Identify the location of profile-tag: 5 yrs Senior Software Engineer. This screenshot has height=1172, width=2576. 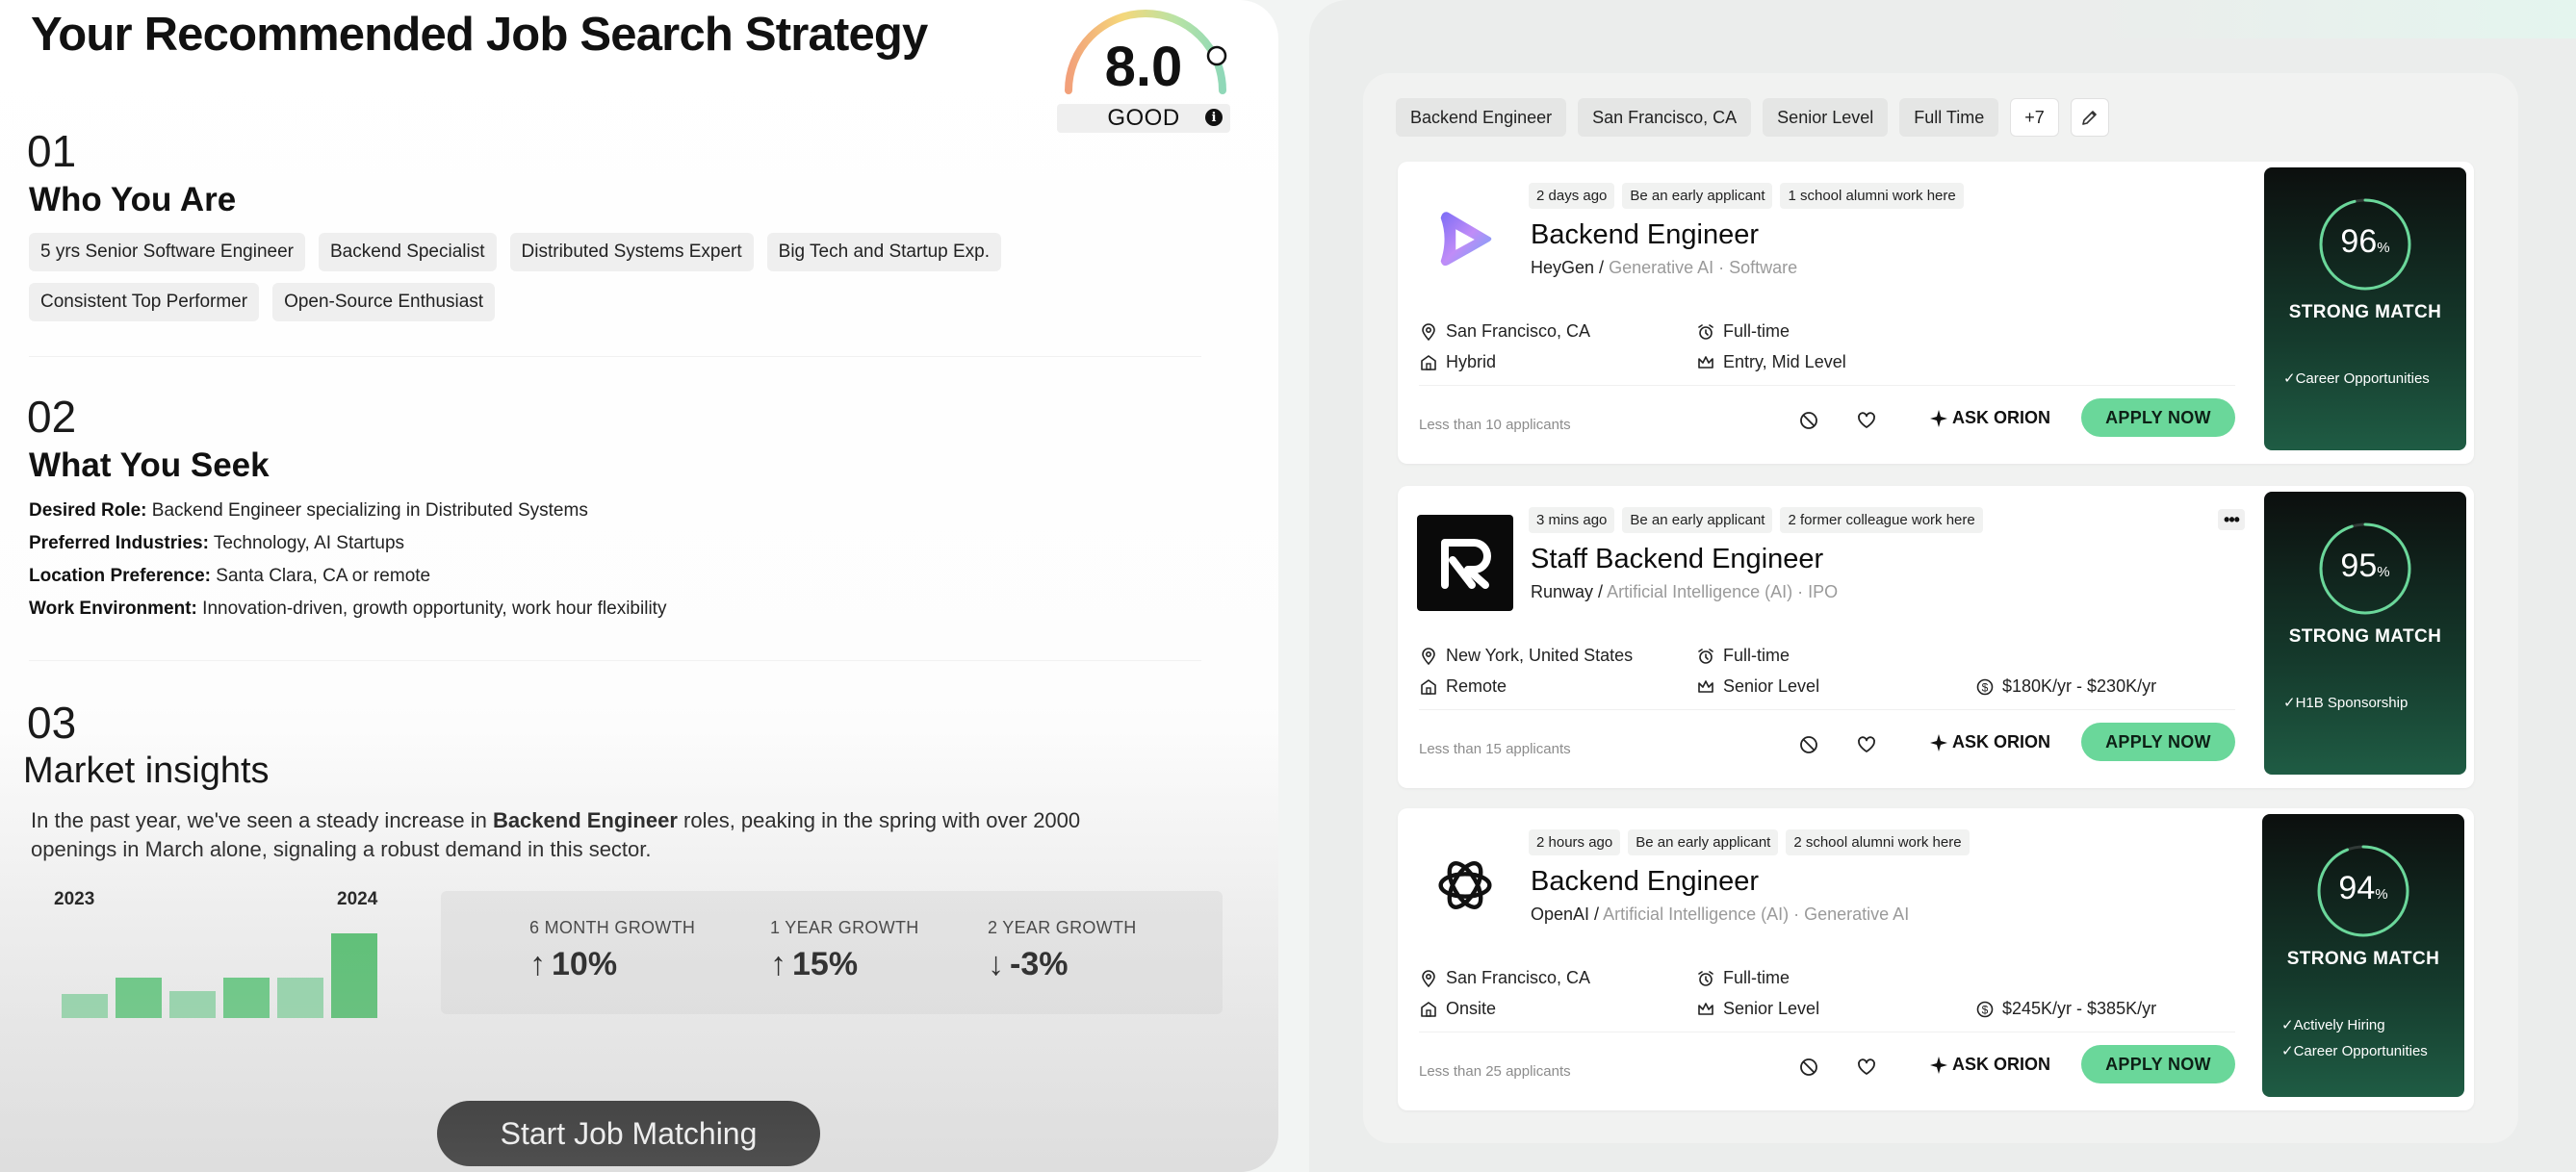
(167, 252).